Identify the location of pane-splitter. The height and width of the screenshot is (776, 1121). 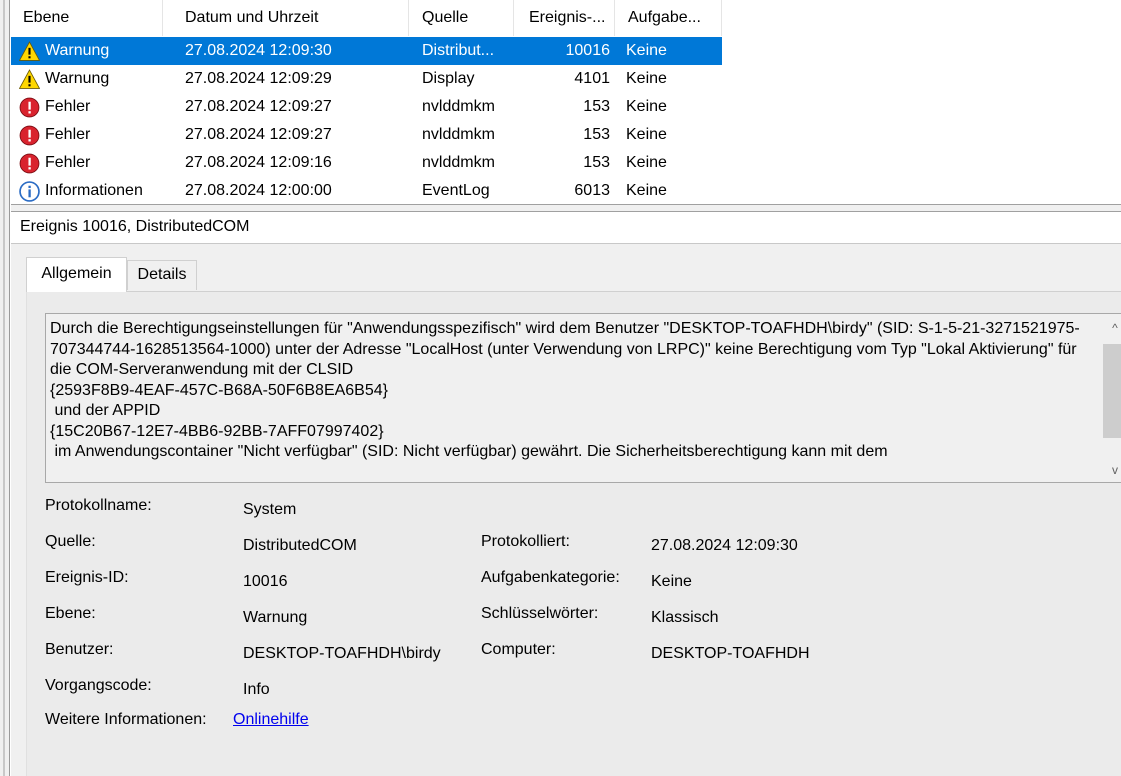
(566, 208).